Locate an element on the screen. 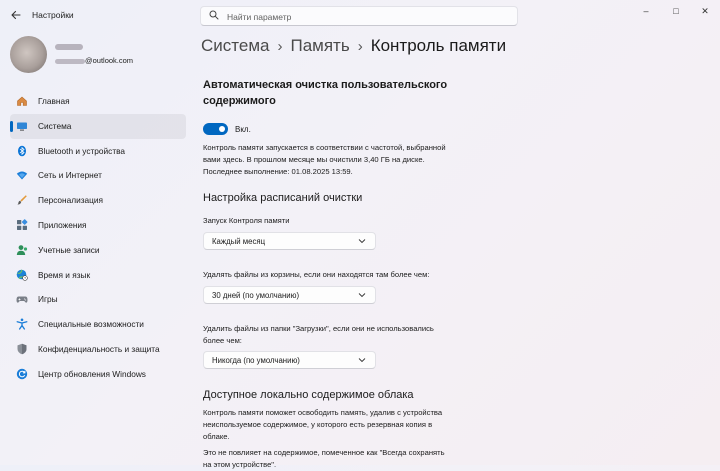 The image size is (720, 471). sidebar-item-personalization: Персонализация is located at coordinates (98, 200).